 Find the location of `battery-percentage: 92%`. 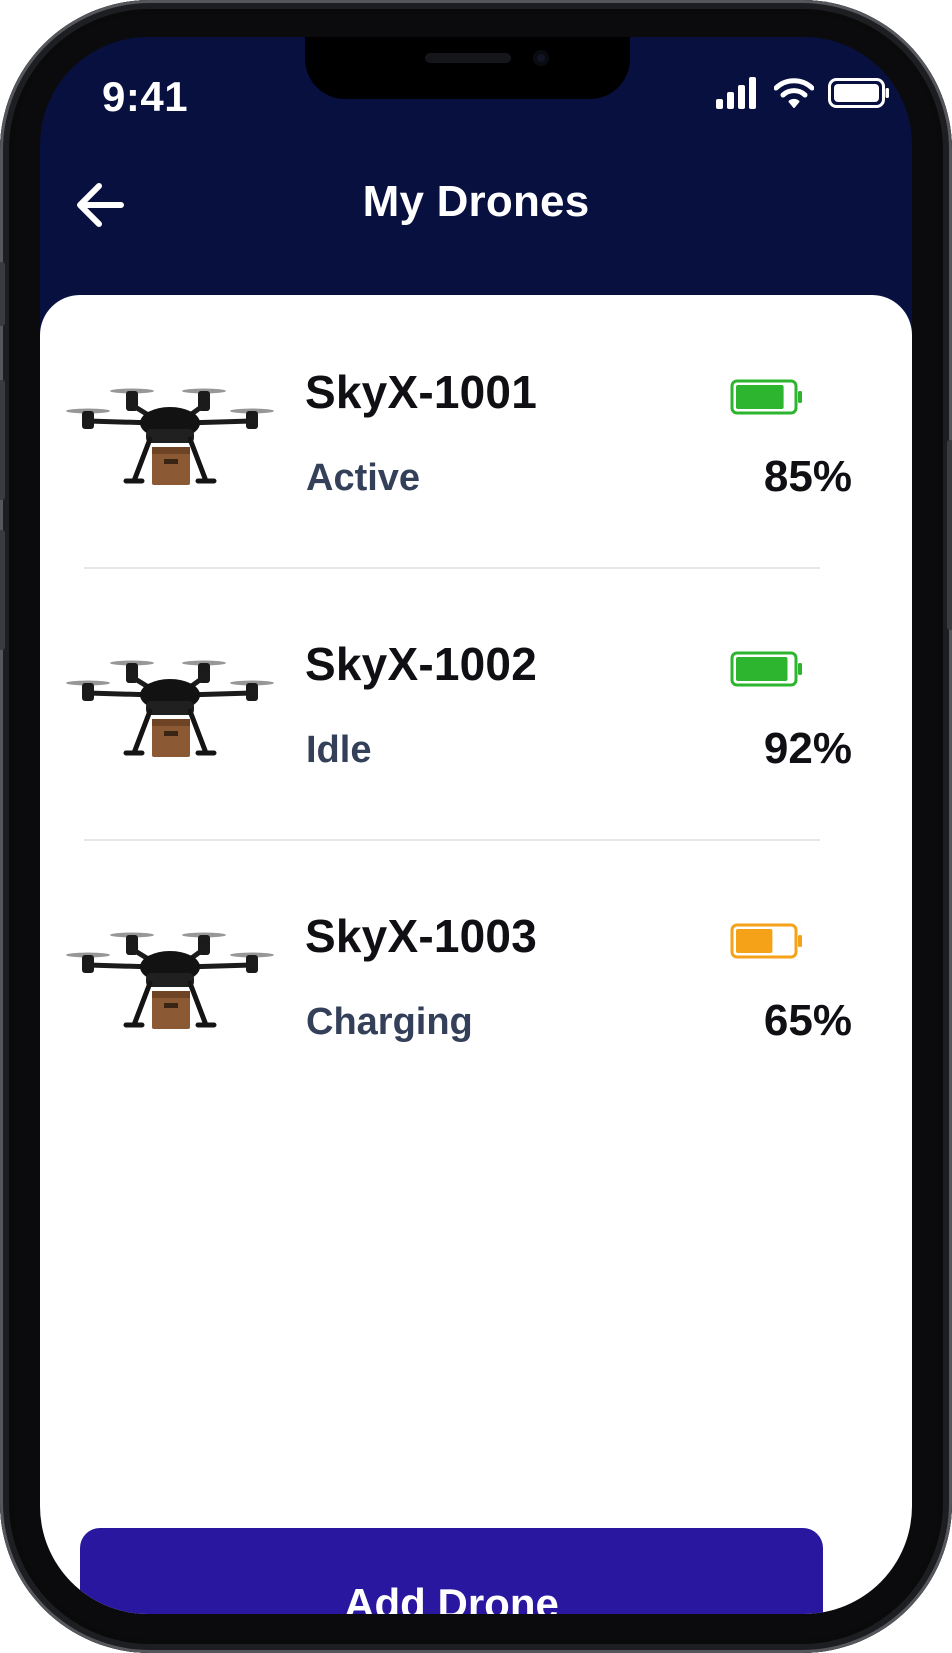

battery-percentage: 92% is located at coordinates (807, 748).